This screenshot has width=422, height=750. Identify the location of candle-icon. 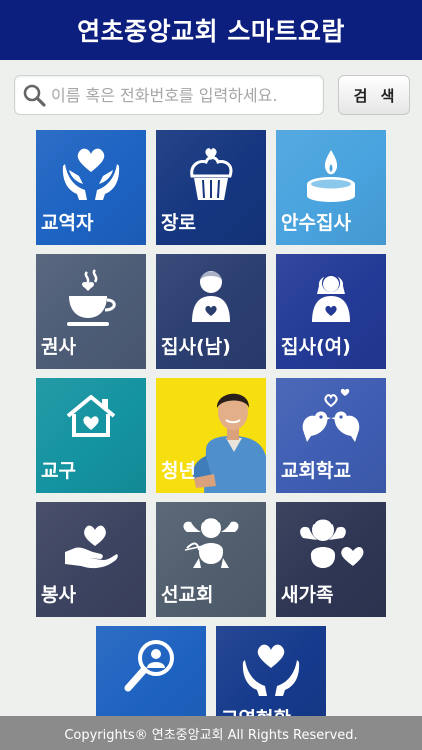
(331, 176).